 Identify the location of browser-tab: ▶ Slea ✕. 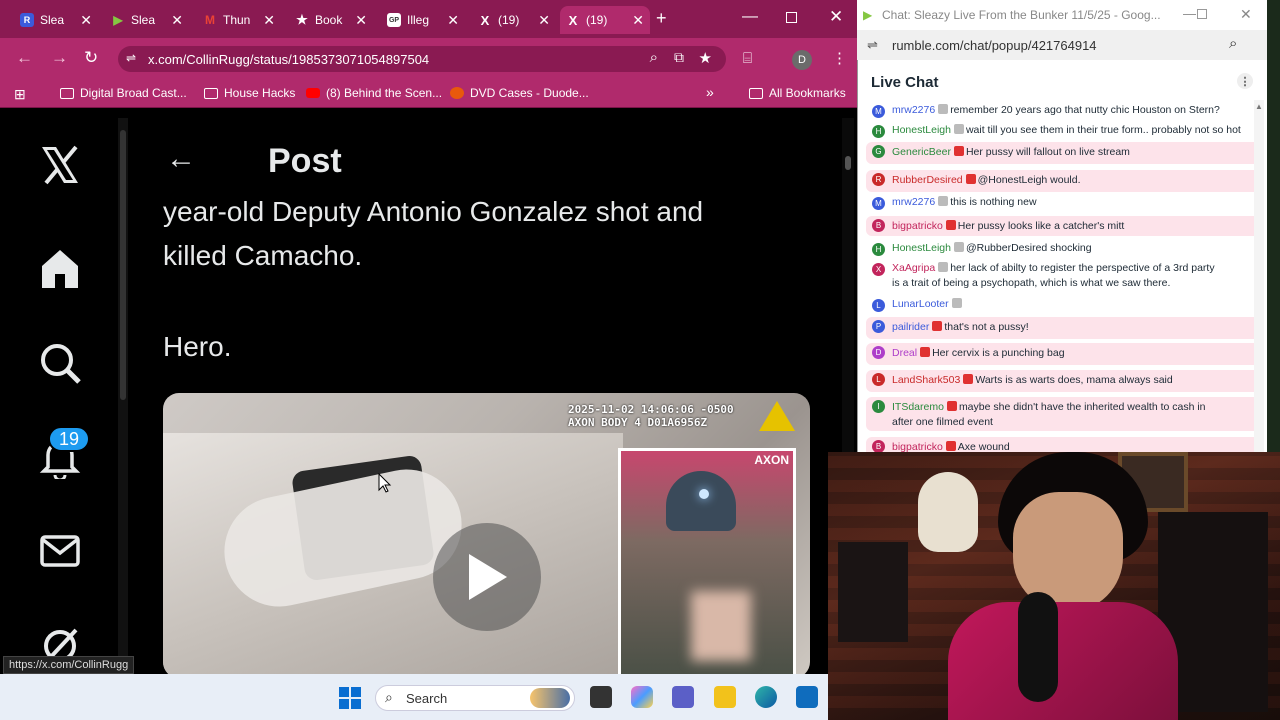
(147, 20).